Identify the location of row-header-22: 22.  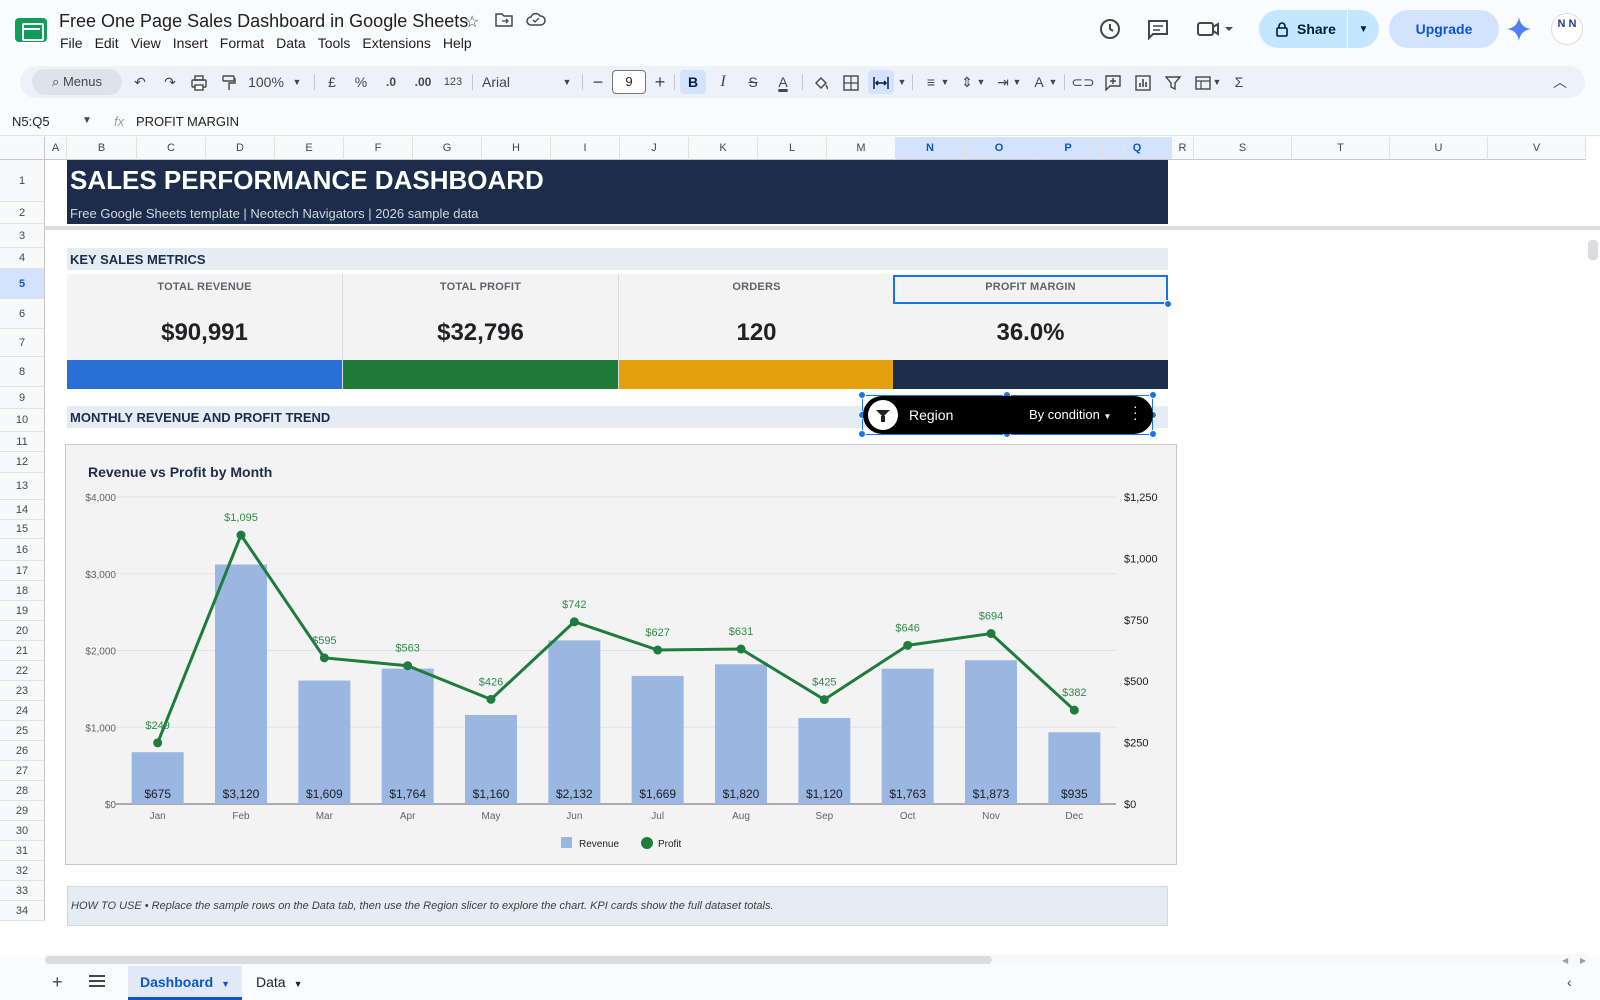
(22, 671).